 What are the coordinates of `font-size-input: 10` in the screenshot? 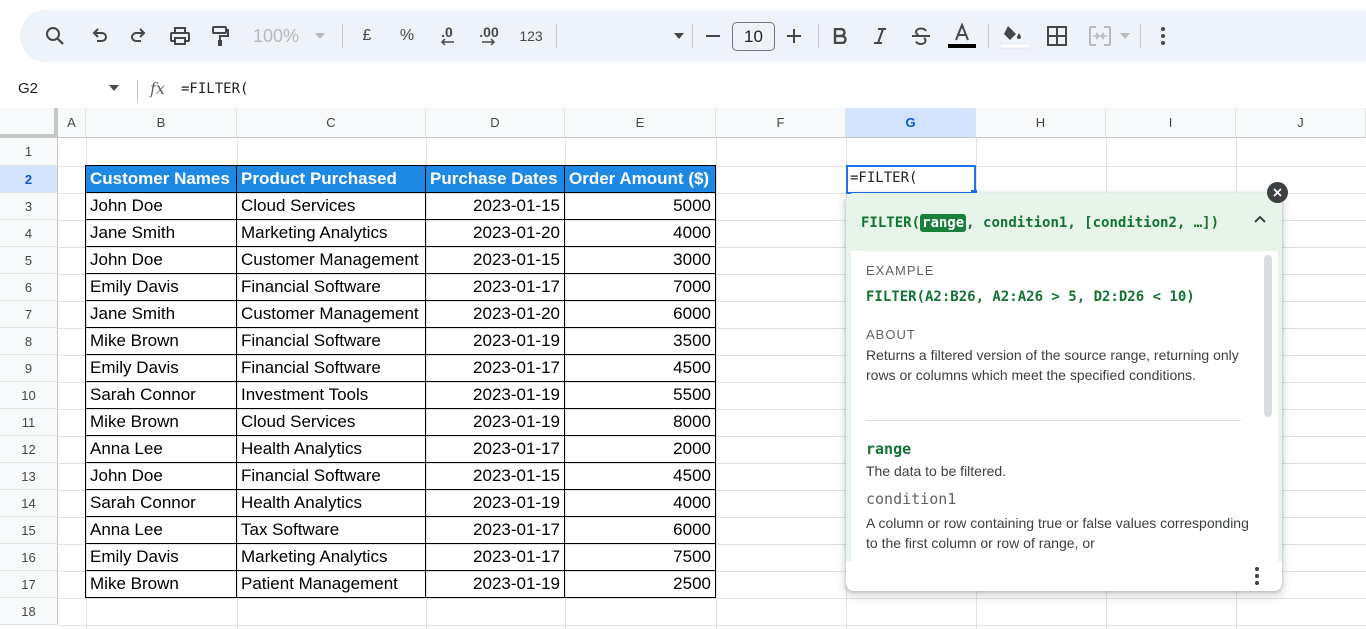 It's located at (753, 36).